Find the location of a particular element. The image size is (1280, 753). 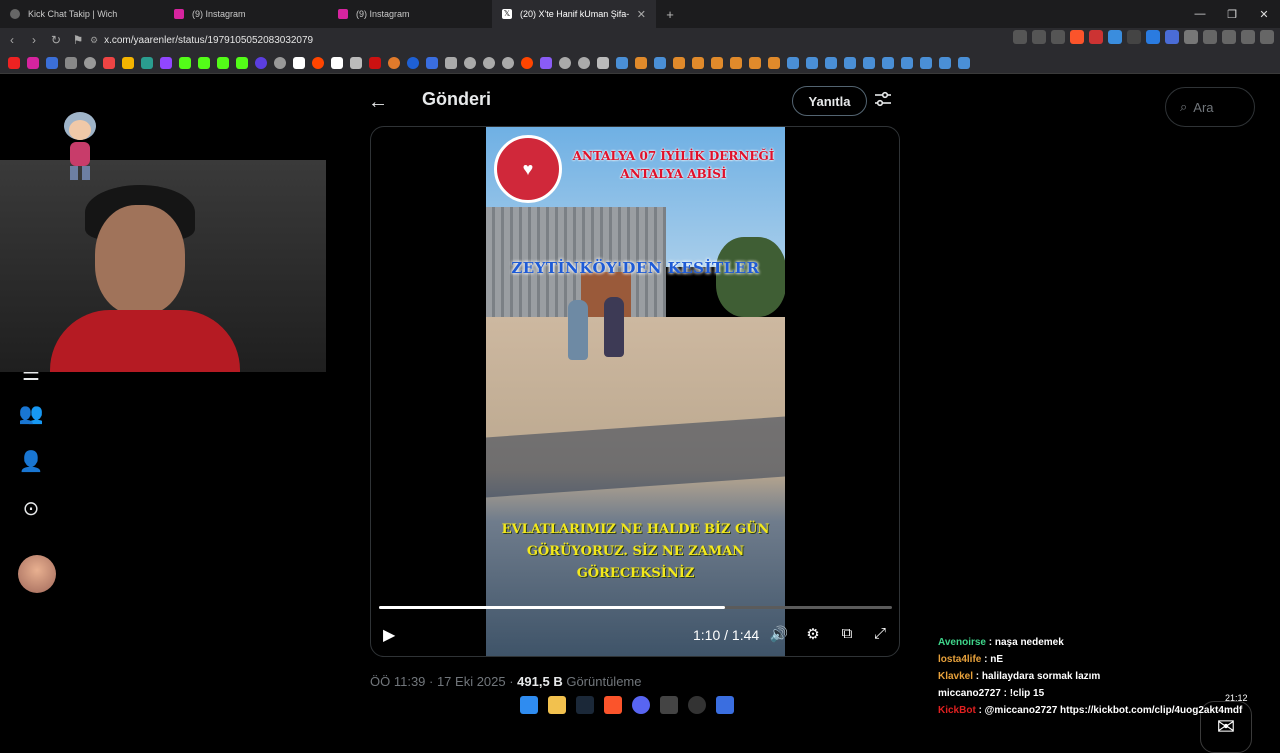

file-explorer-icon is located at coordinates (557, 705).